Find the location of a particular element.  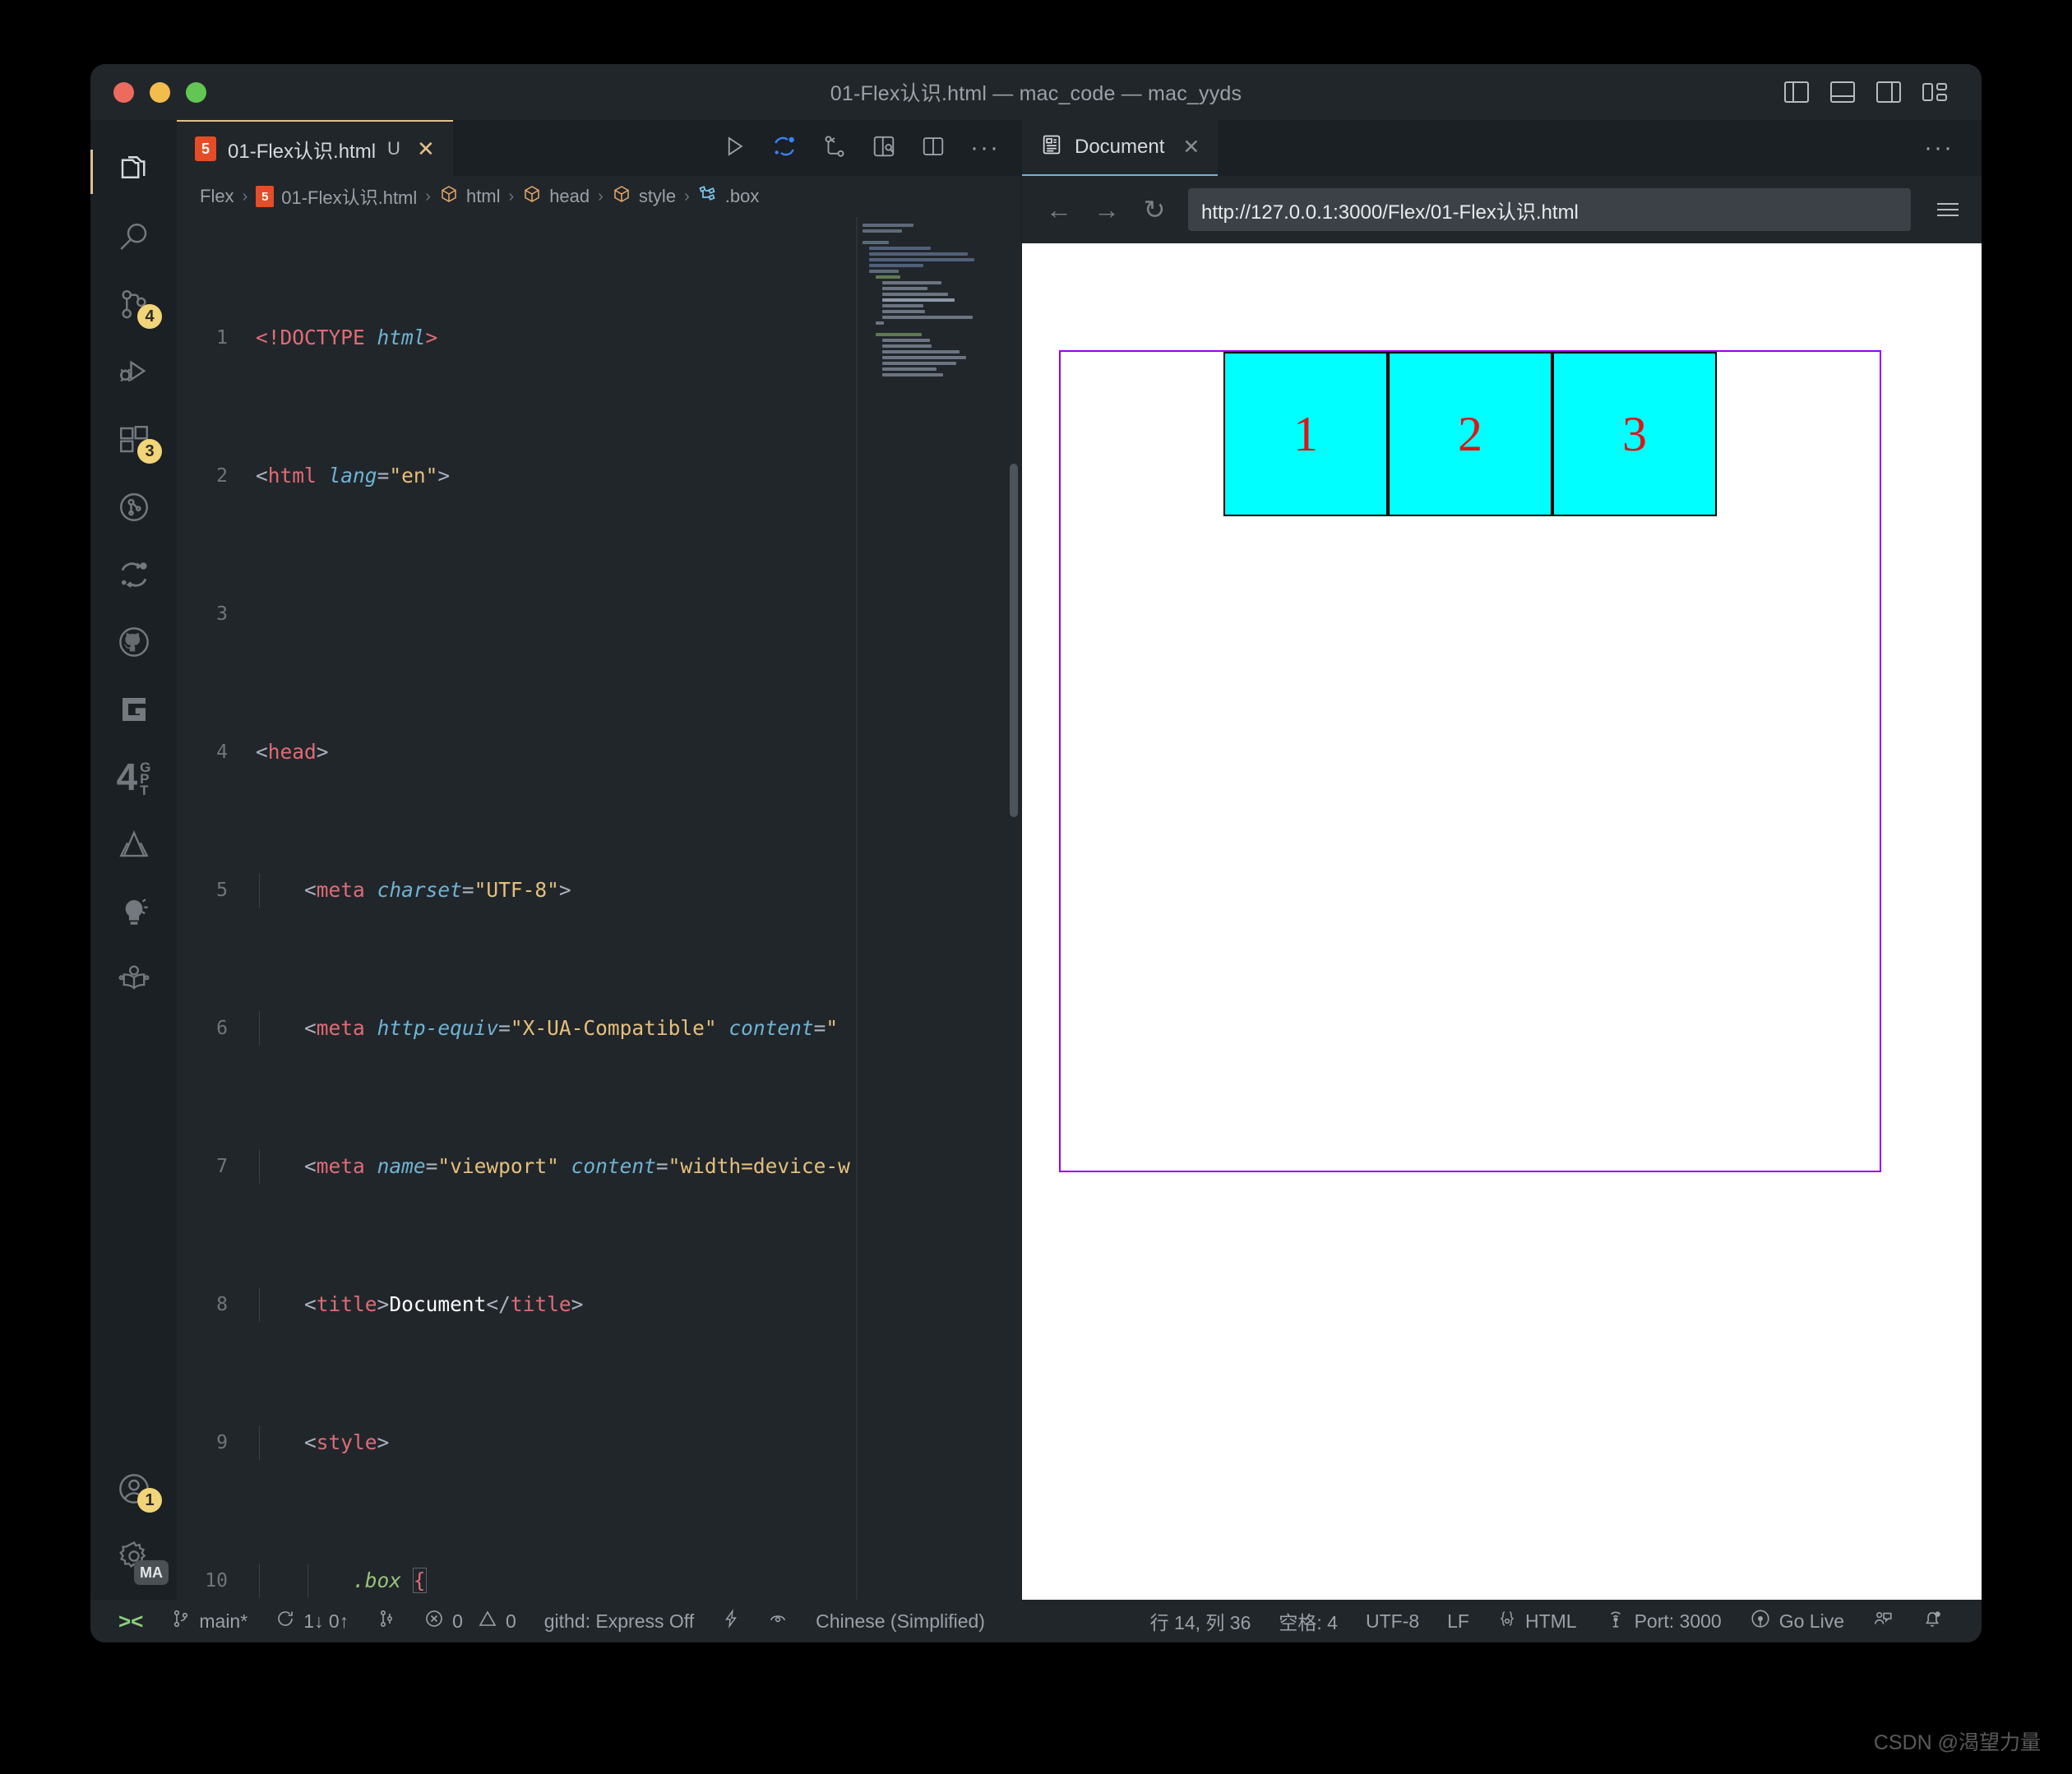

code-line: 5 <meta charset="UTF-8"> is located at coordinates (599, 891).